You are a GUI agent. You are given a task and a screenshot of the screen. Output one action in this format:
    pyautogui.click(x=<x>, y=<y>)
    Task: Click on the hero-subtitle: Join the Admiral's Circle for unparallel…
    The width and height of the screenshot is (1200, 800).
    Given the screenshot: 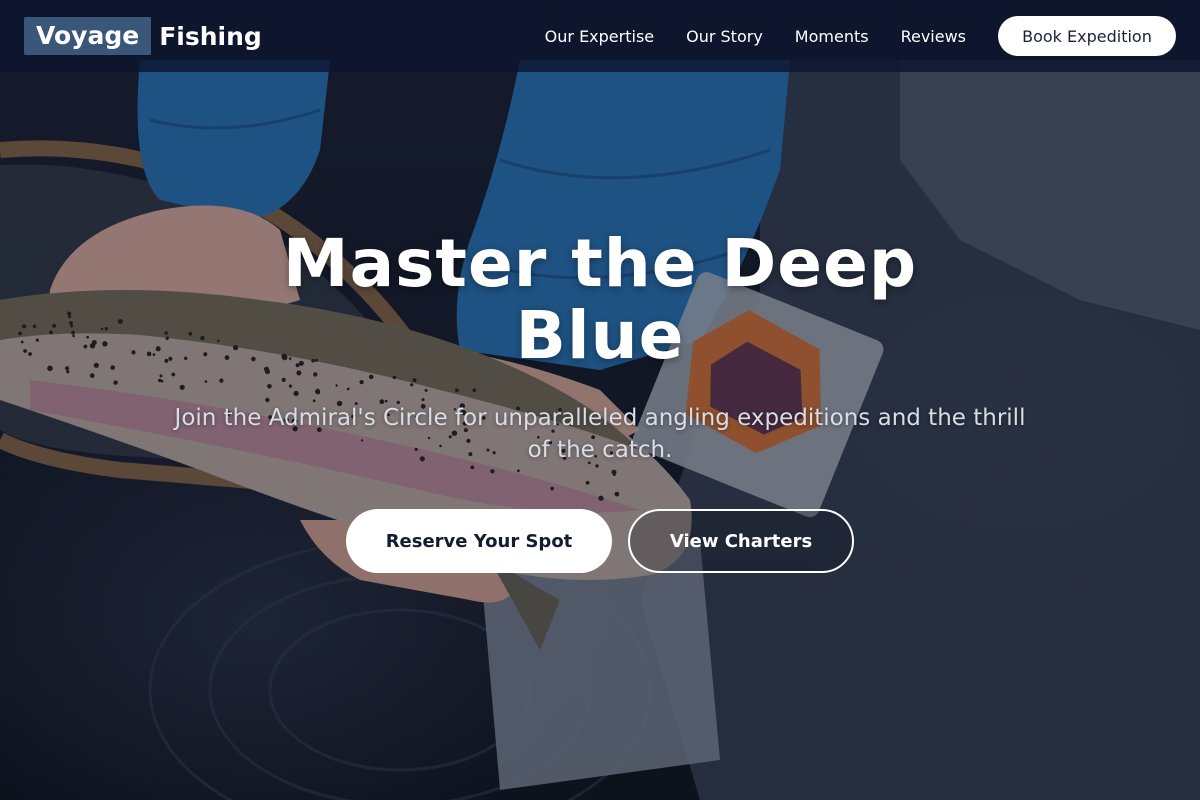 What is the action you would take?
    pyautogui.click(x=600, y=434)
    